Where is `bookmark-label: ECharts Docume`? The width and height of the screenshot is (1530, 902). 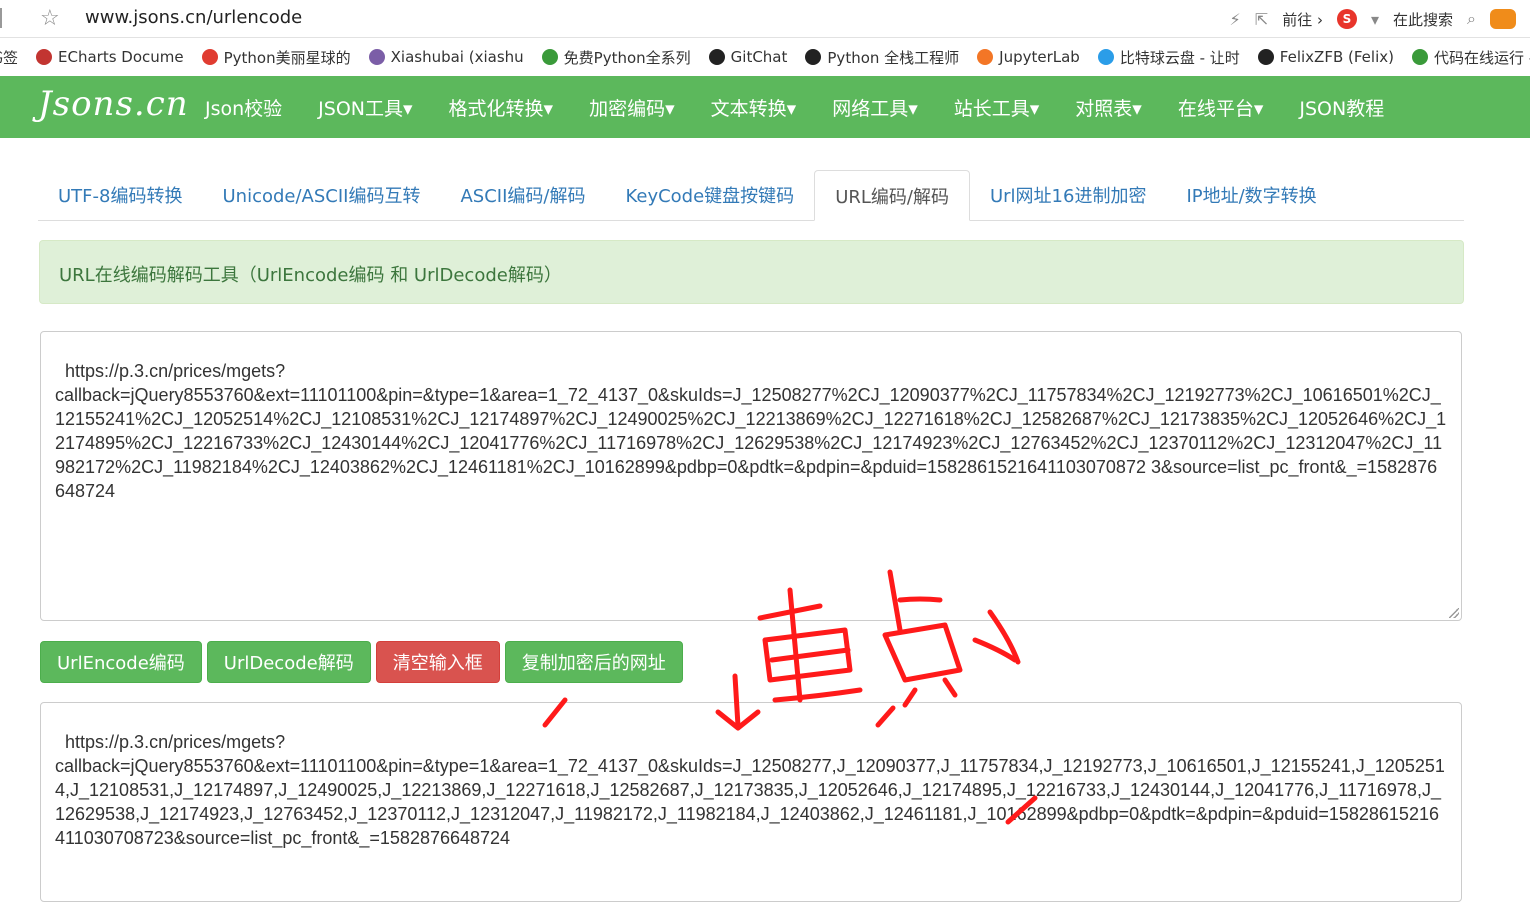 bookmark-label: ECharts Docume is located at coordinates (121, 57).